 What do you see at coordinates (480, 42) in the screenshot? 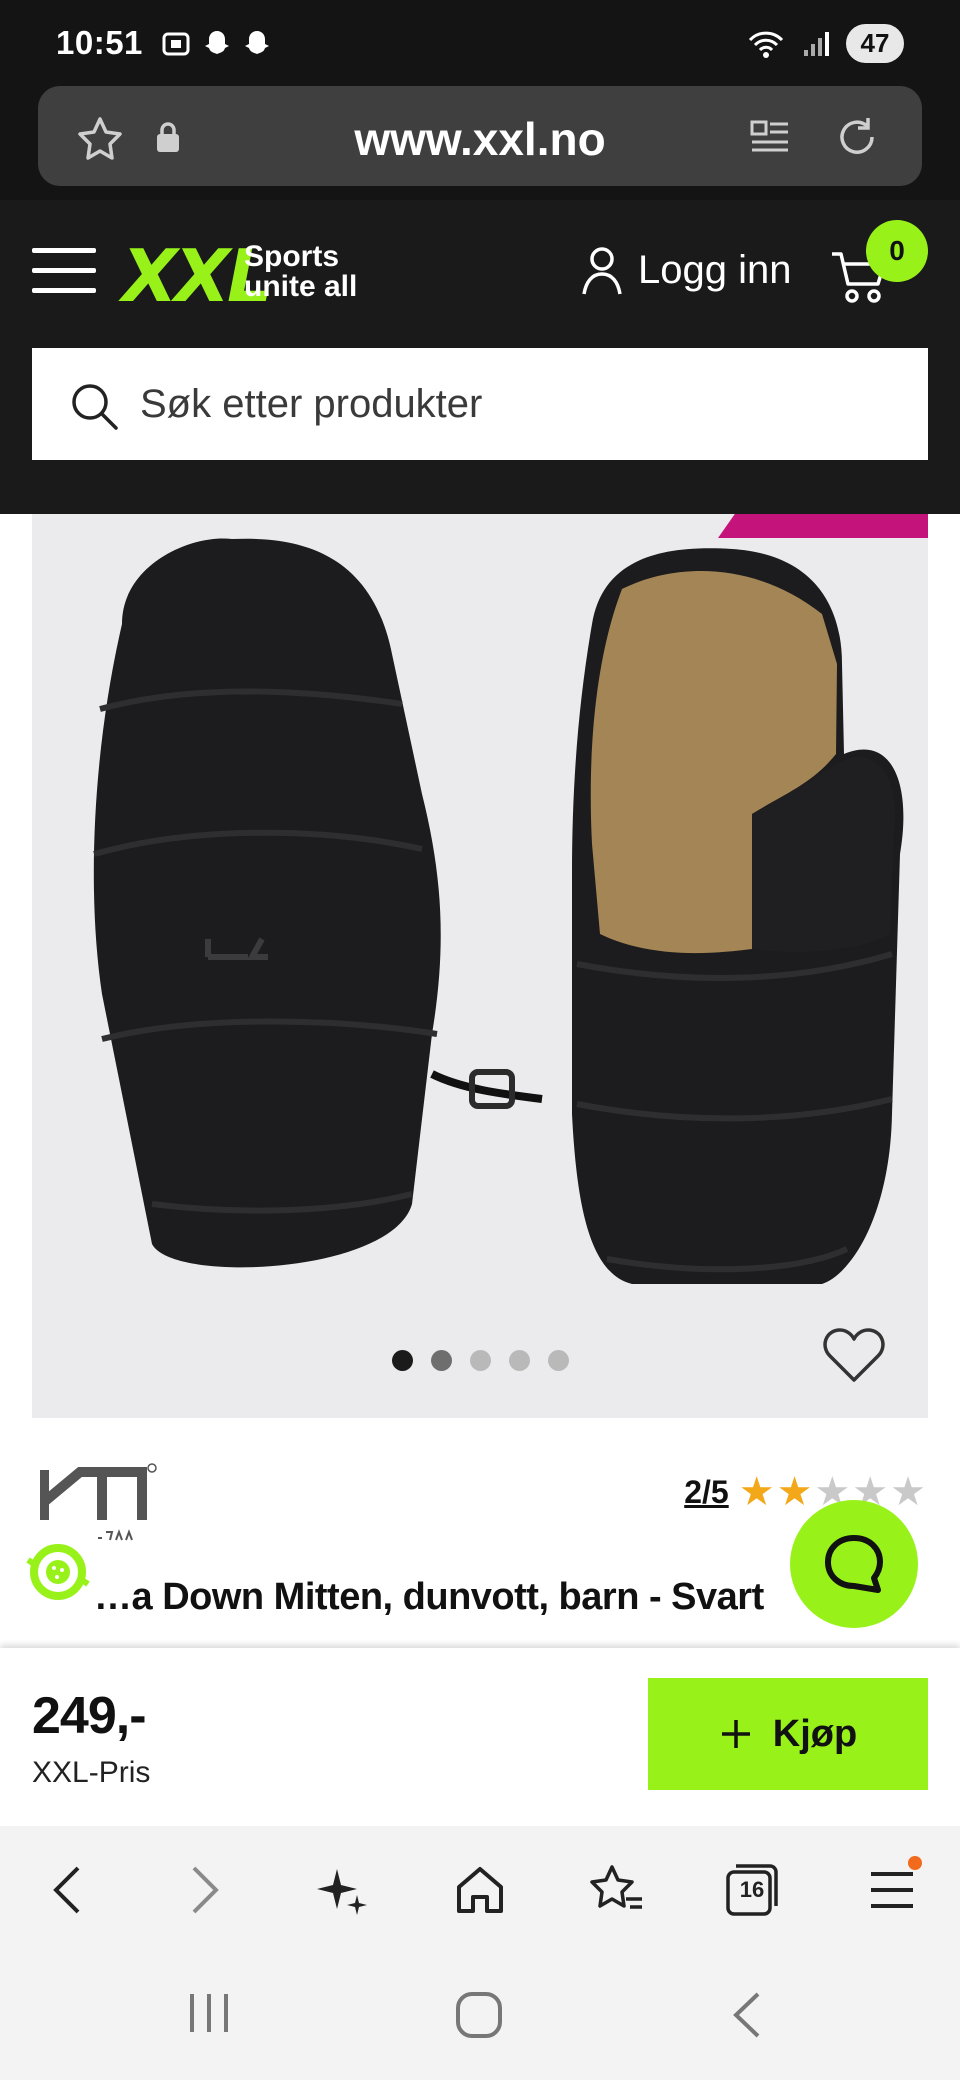
I see `status-bar: 10:51 47` at bounding box center [480, 42].